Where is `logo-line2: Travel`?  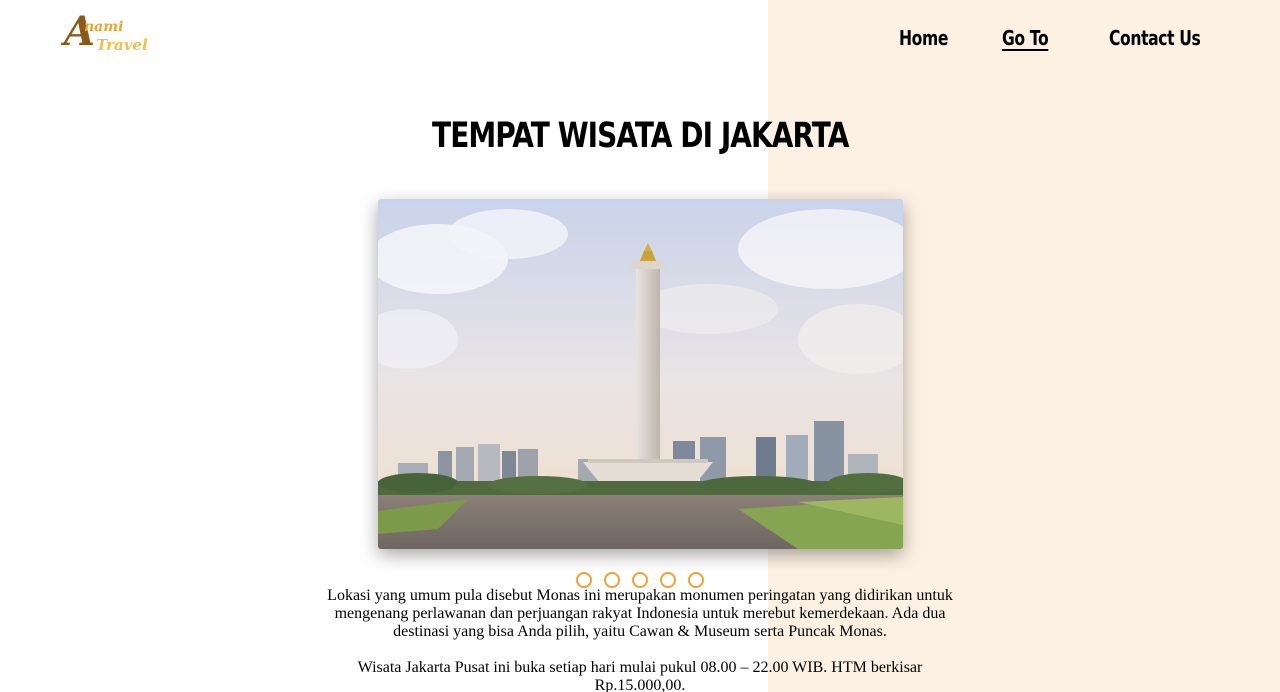 logo-line2: Travel is located at coordinates (122, 45).